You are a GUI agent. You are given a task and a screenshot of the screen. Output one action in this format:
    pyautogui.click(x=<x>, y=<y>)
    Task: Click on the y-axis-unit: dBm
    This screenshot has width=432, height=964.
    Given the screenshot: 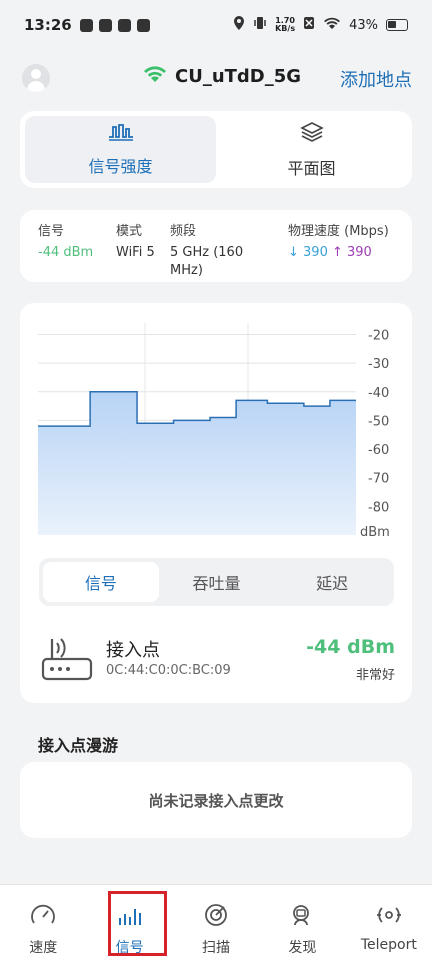 What is the action you would take?
    pyautogui.click(x=375, y=532)
    